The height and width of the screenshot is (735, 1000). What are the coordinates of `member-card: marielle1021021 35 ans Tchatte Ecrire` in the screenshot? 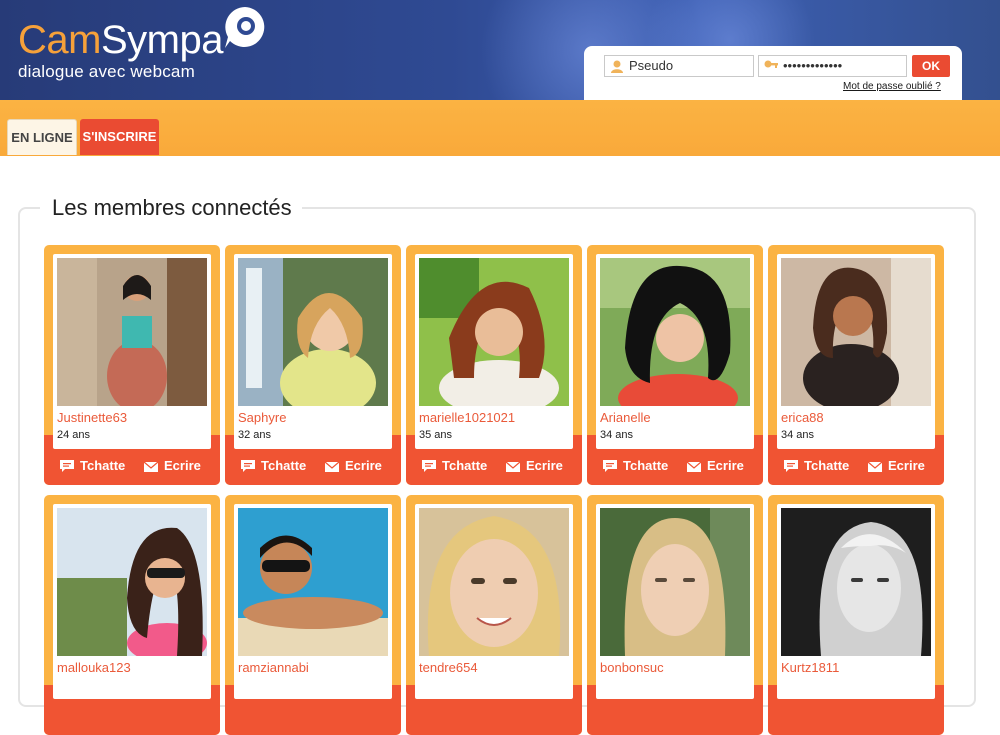 It's located at (494, 365).